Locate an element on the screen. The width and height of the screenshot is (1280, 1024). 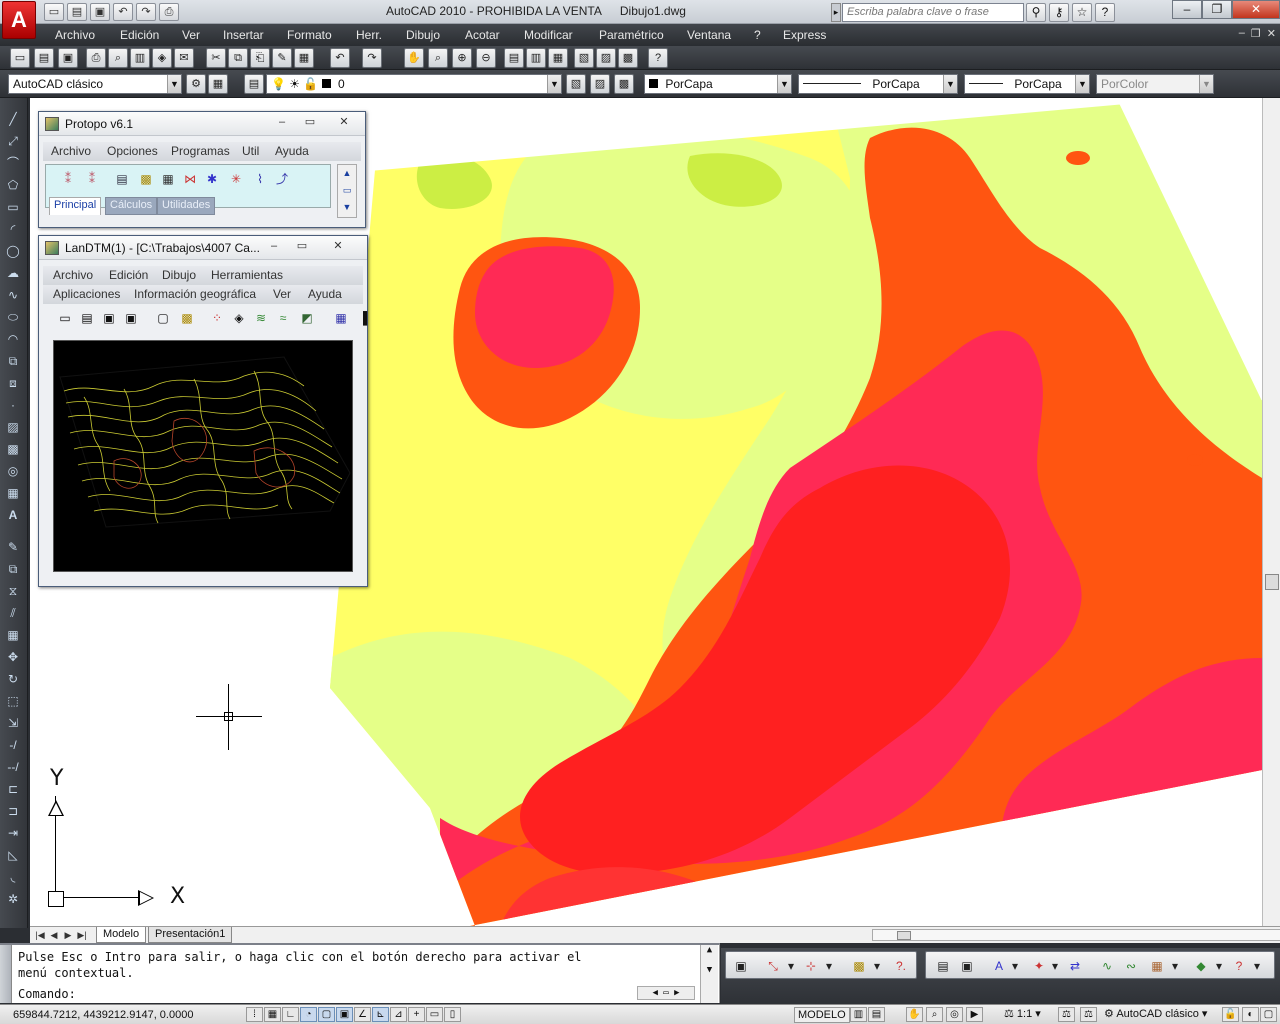
model-space-toggle: MODELO is located at coordinates (822, 1015).